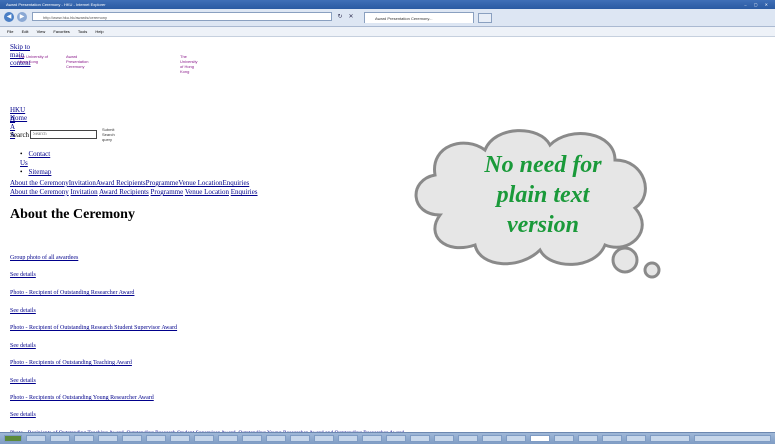  I want to click on header-mid-text: Award Presentation Ceremony, so click(77, 61).